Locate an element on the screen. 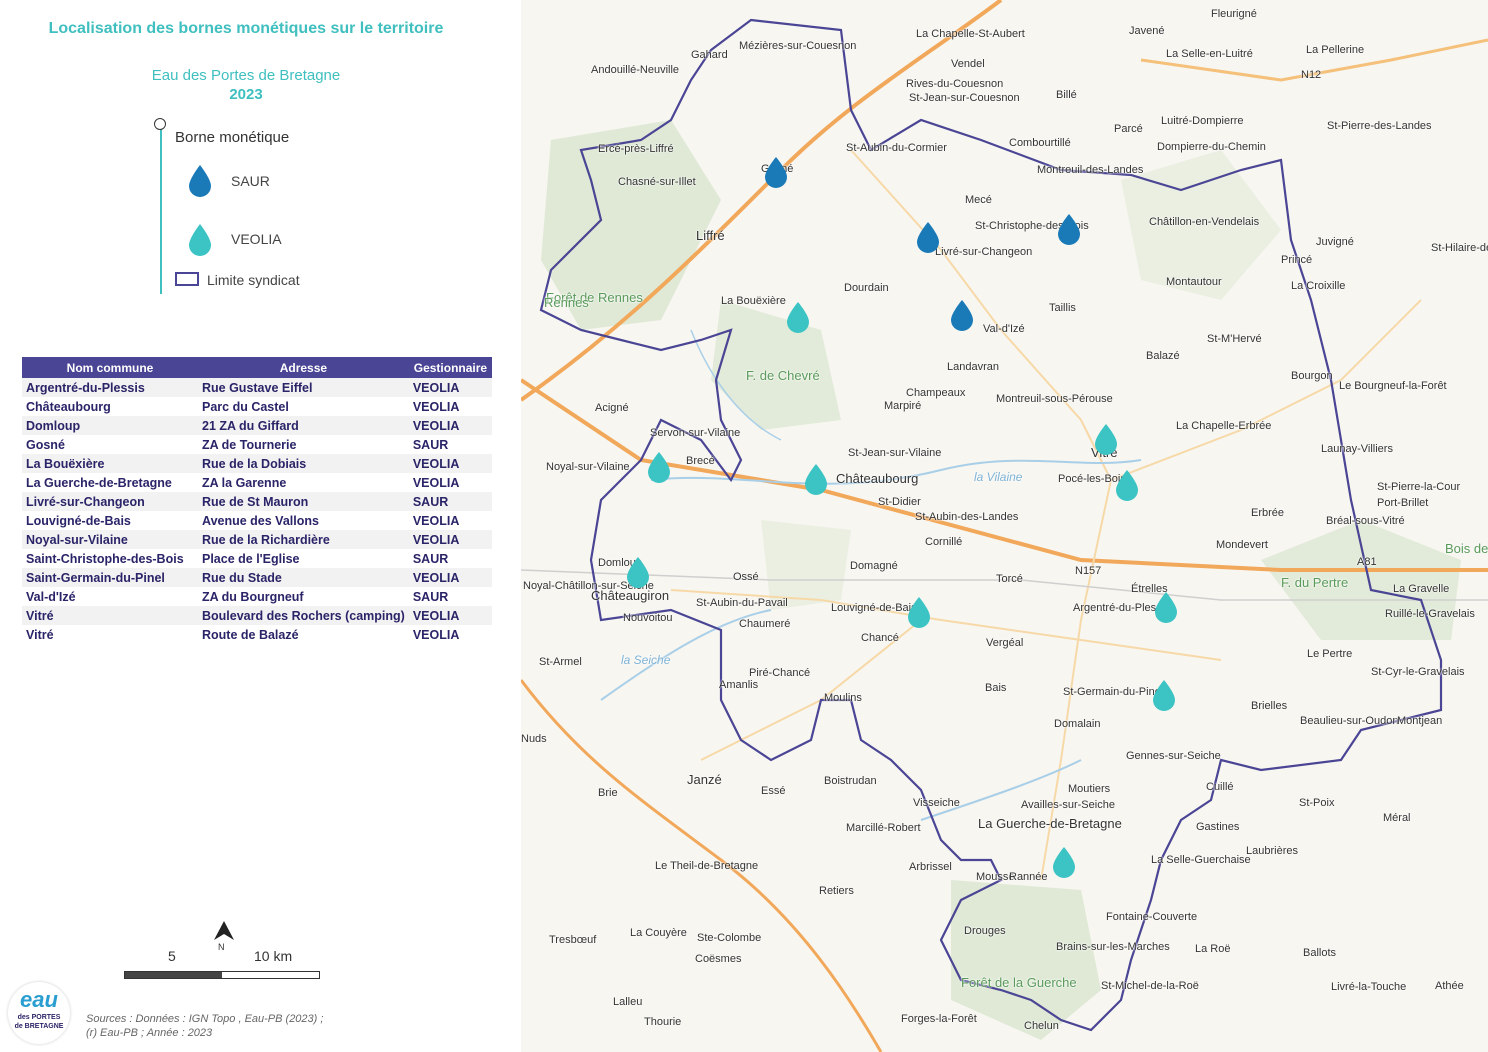 Image resolution: width=1488 pixels, height=1052 pixels. adresse-cell: Boulevard des Rochers (camping) is located at coordinates (303, 615).